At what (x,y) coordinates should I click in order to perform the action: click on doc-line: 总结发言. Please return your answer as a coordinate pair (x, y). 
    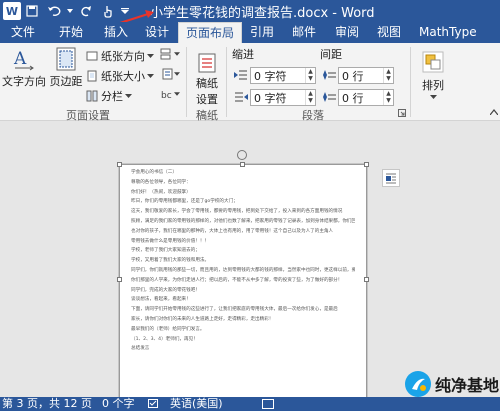
    Looking at the image, I should click on (140, 349).